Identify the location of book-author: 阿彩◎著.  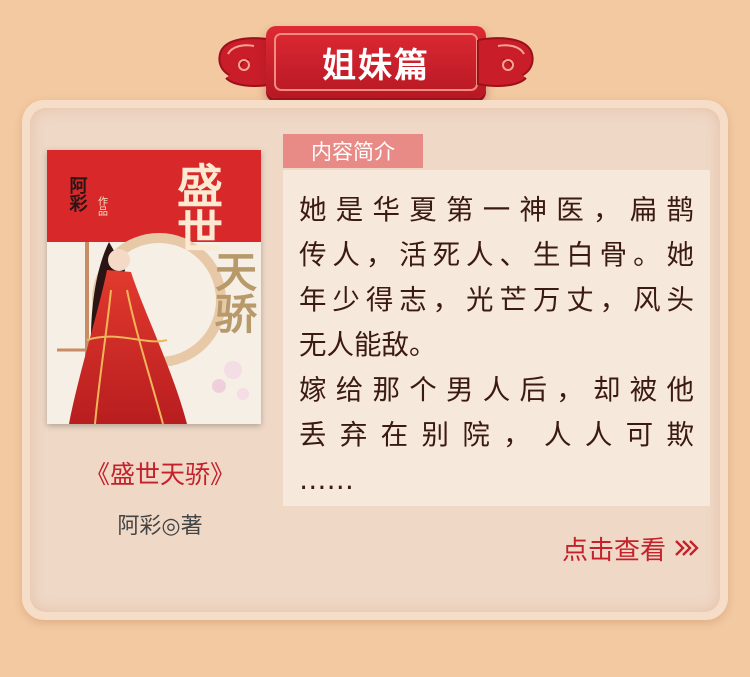
(160, 526).